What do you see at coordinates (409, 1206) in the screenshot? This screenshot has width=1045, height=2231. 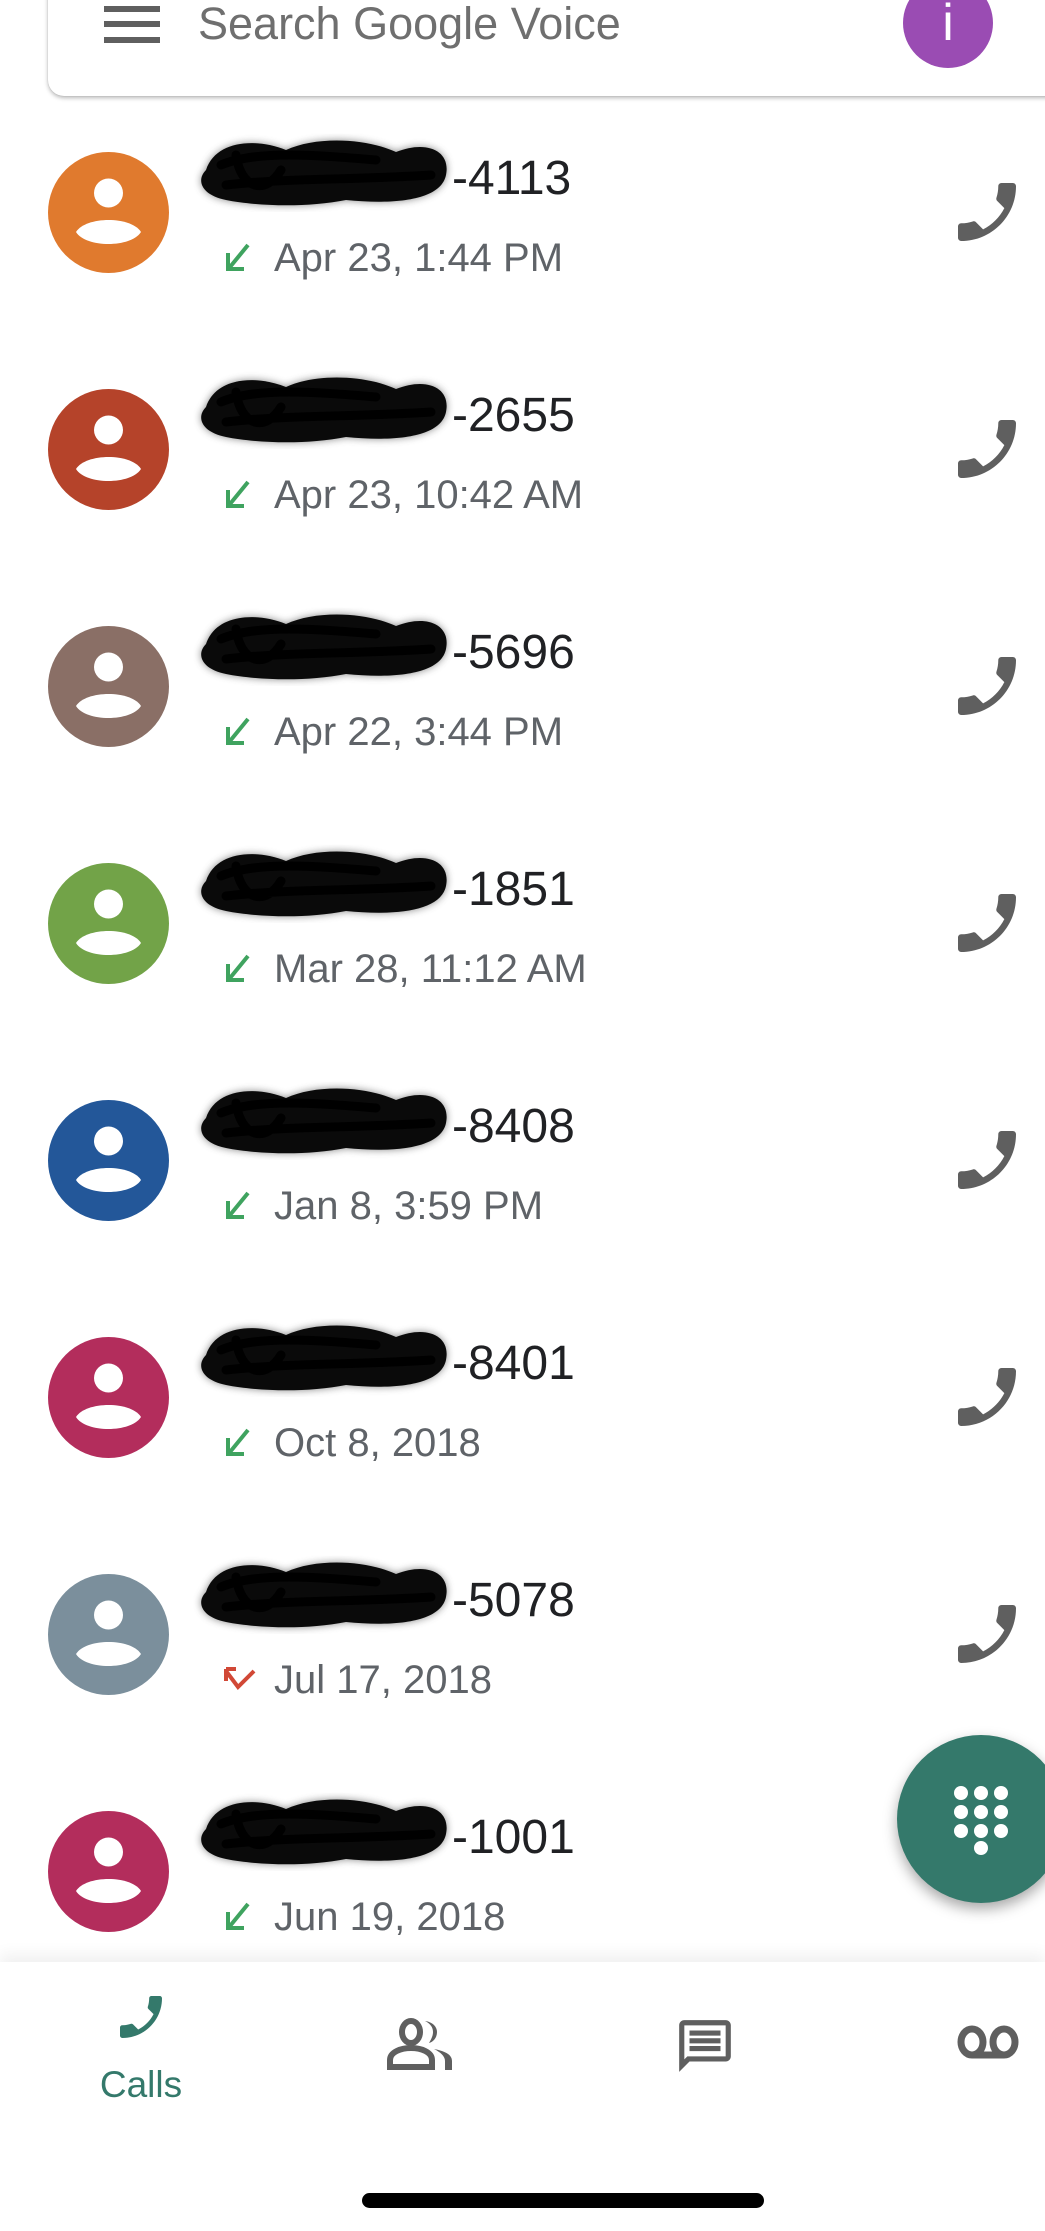 I see `call-date: Jan 8, 3:59 PM` at bounding box center [409, 1206].